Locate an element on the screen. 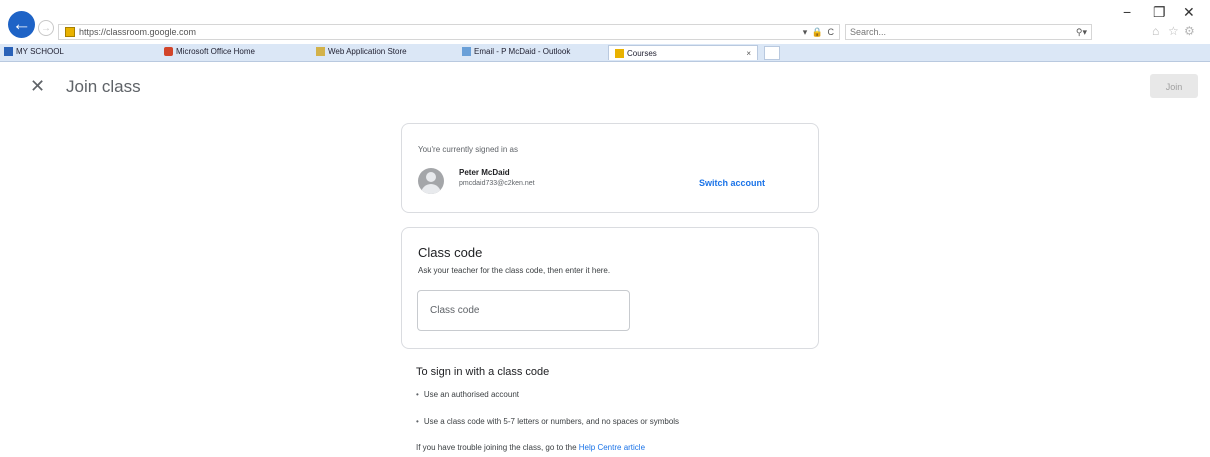 The height and width of the screenshot is (457, 1210). signed-in-label: You're currently signed in as is located at coordinates (468, 149).